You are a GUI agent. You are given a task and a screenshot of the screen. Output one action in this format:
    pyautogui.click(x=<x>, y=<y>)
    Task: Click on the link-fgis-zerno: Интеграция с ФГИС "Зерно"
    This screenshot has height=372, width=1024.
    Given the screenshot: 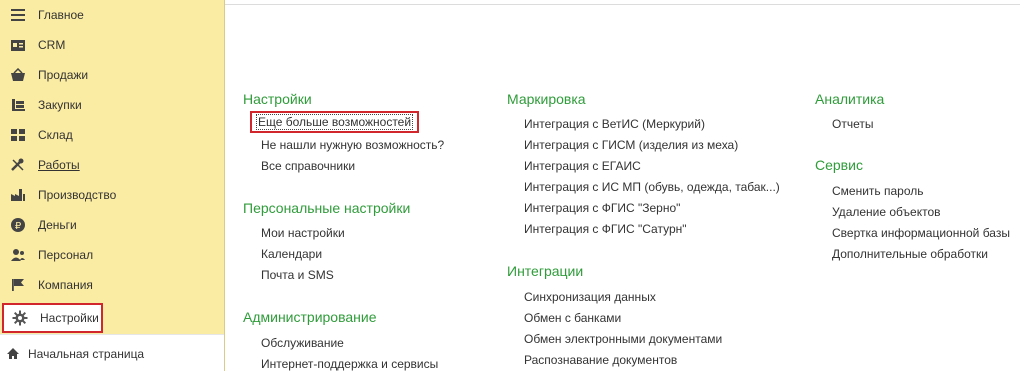 What is the action you would take?
    pyautogui.click(x=602, y=208)
    